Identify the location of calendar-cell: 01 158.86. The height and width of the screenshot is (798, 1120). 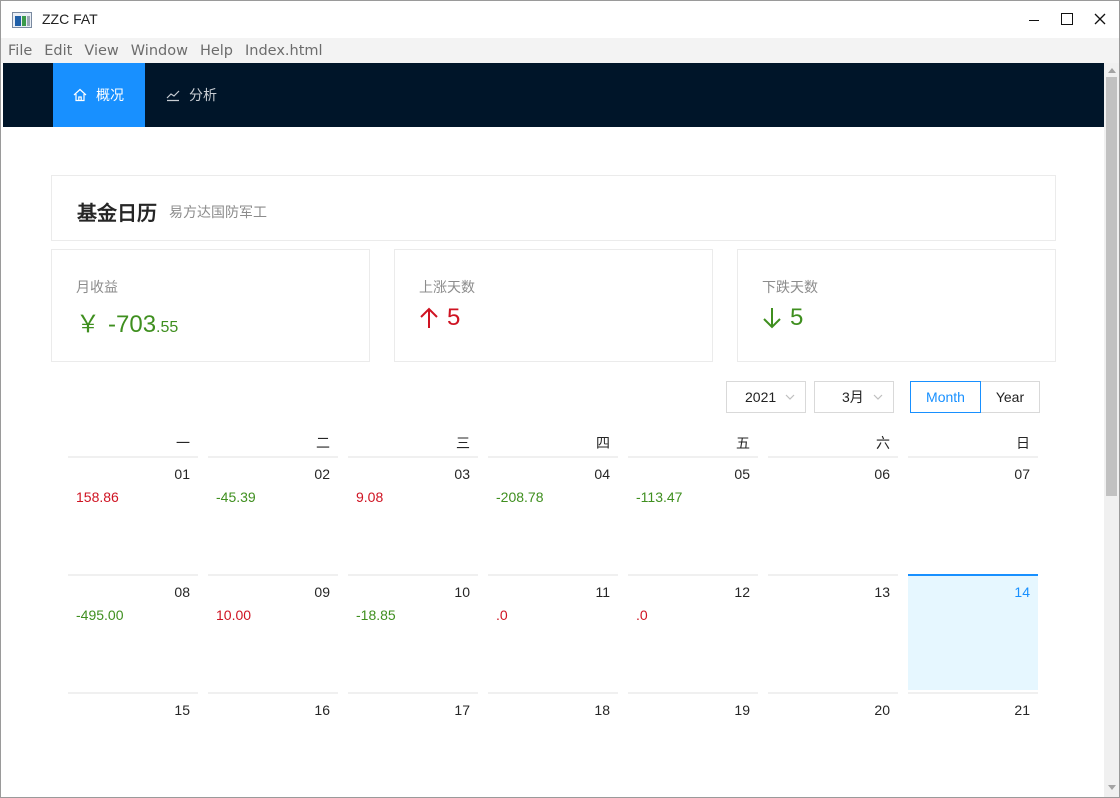
(133, 514).